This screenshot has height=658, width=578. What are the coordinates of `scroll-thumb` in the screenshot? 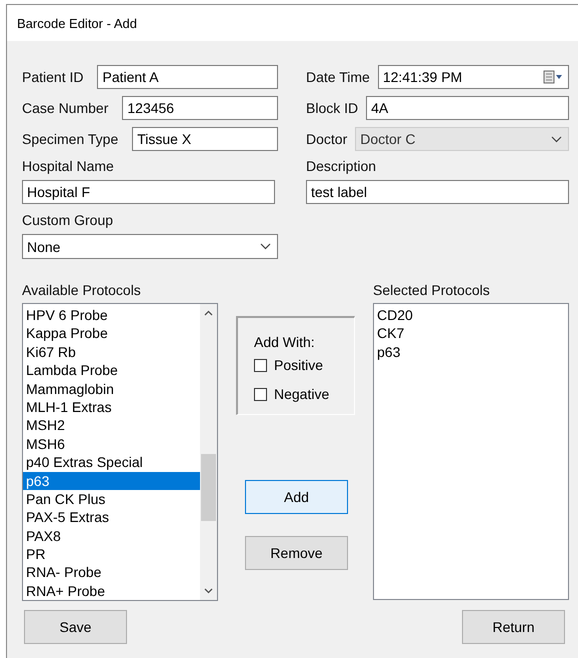 It's located at (208, 487).